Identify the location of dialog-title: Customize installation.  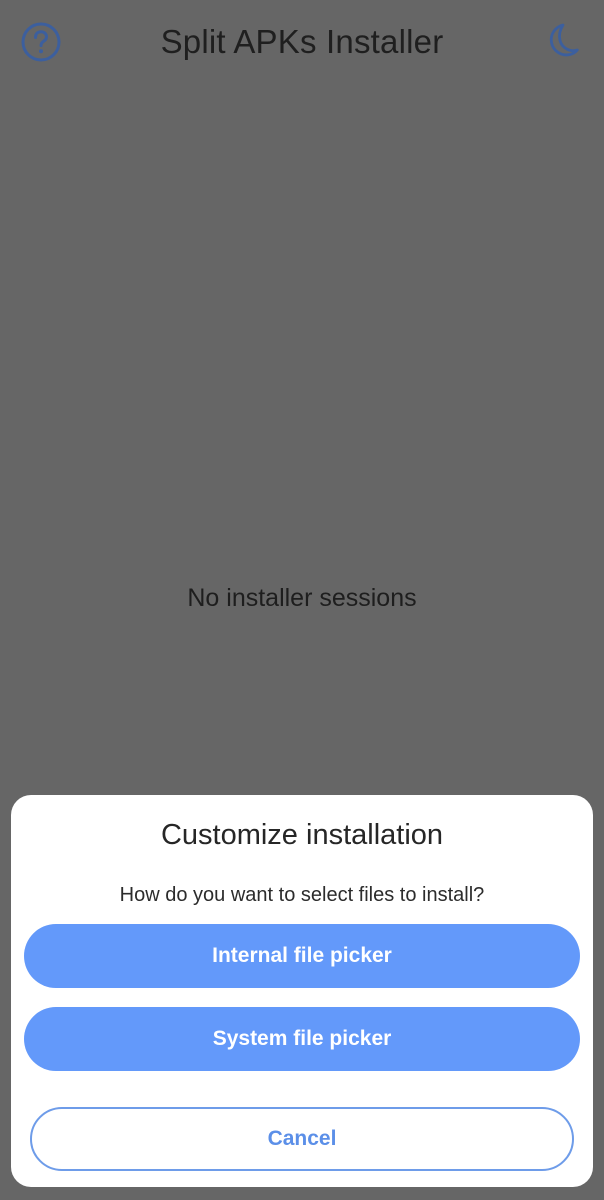
(302, 835).